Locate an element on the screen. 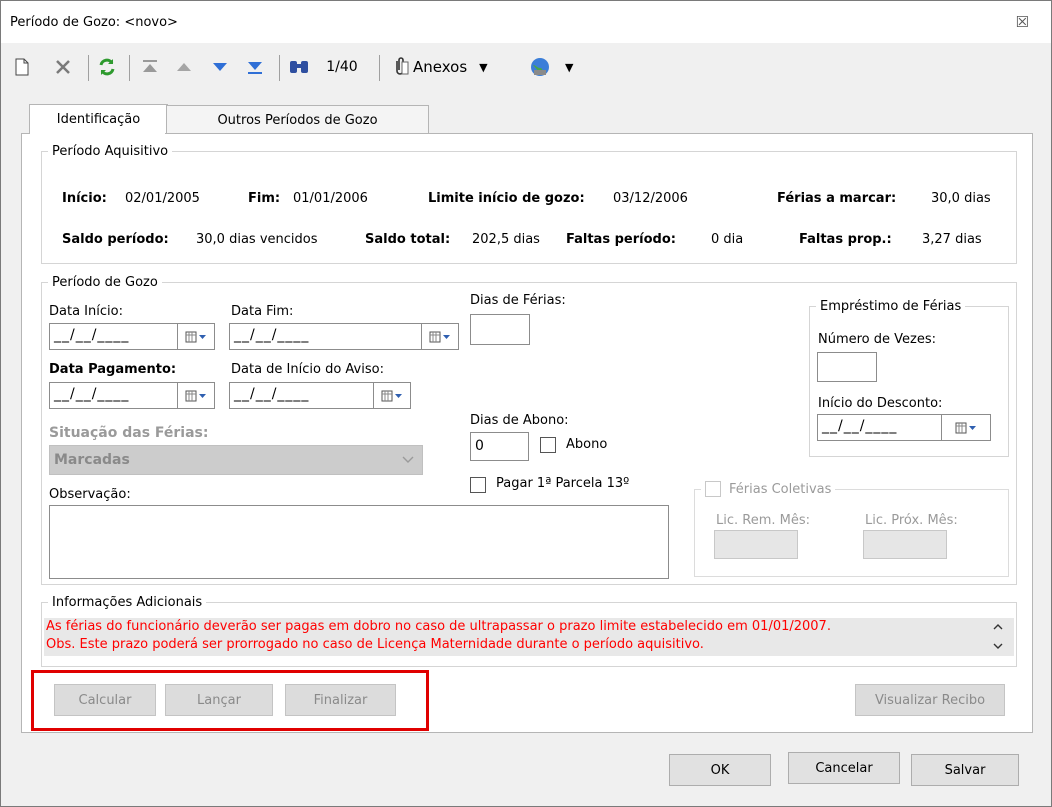 The image size is (1052, 807). delete-icon is located at coordinates (63, 67).